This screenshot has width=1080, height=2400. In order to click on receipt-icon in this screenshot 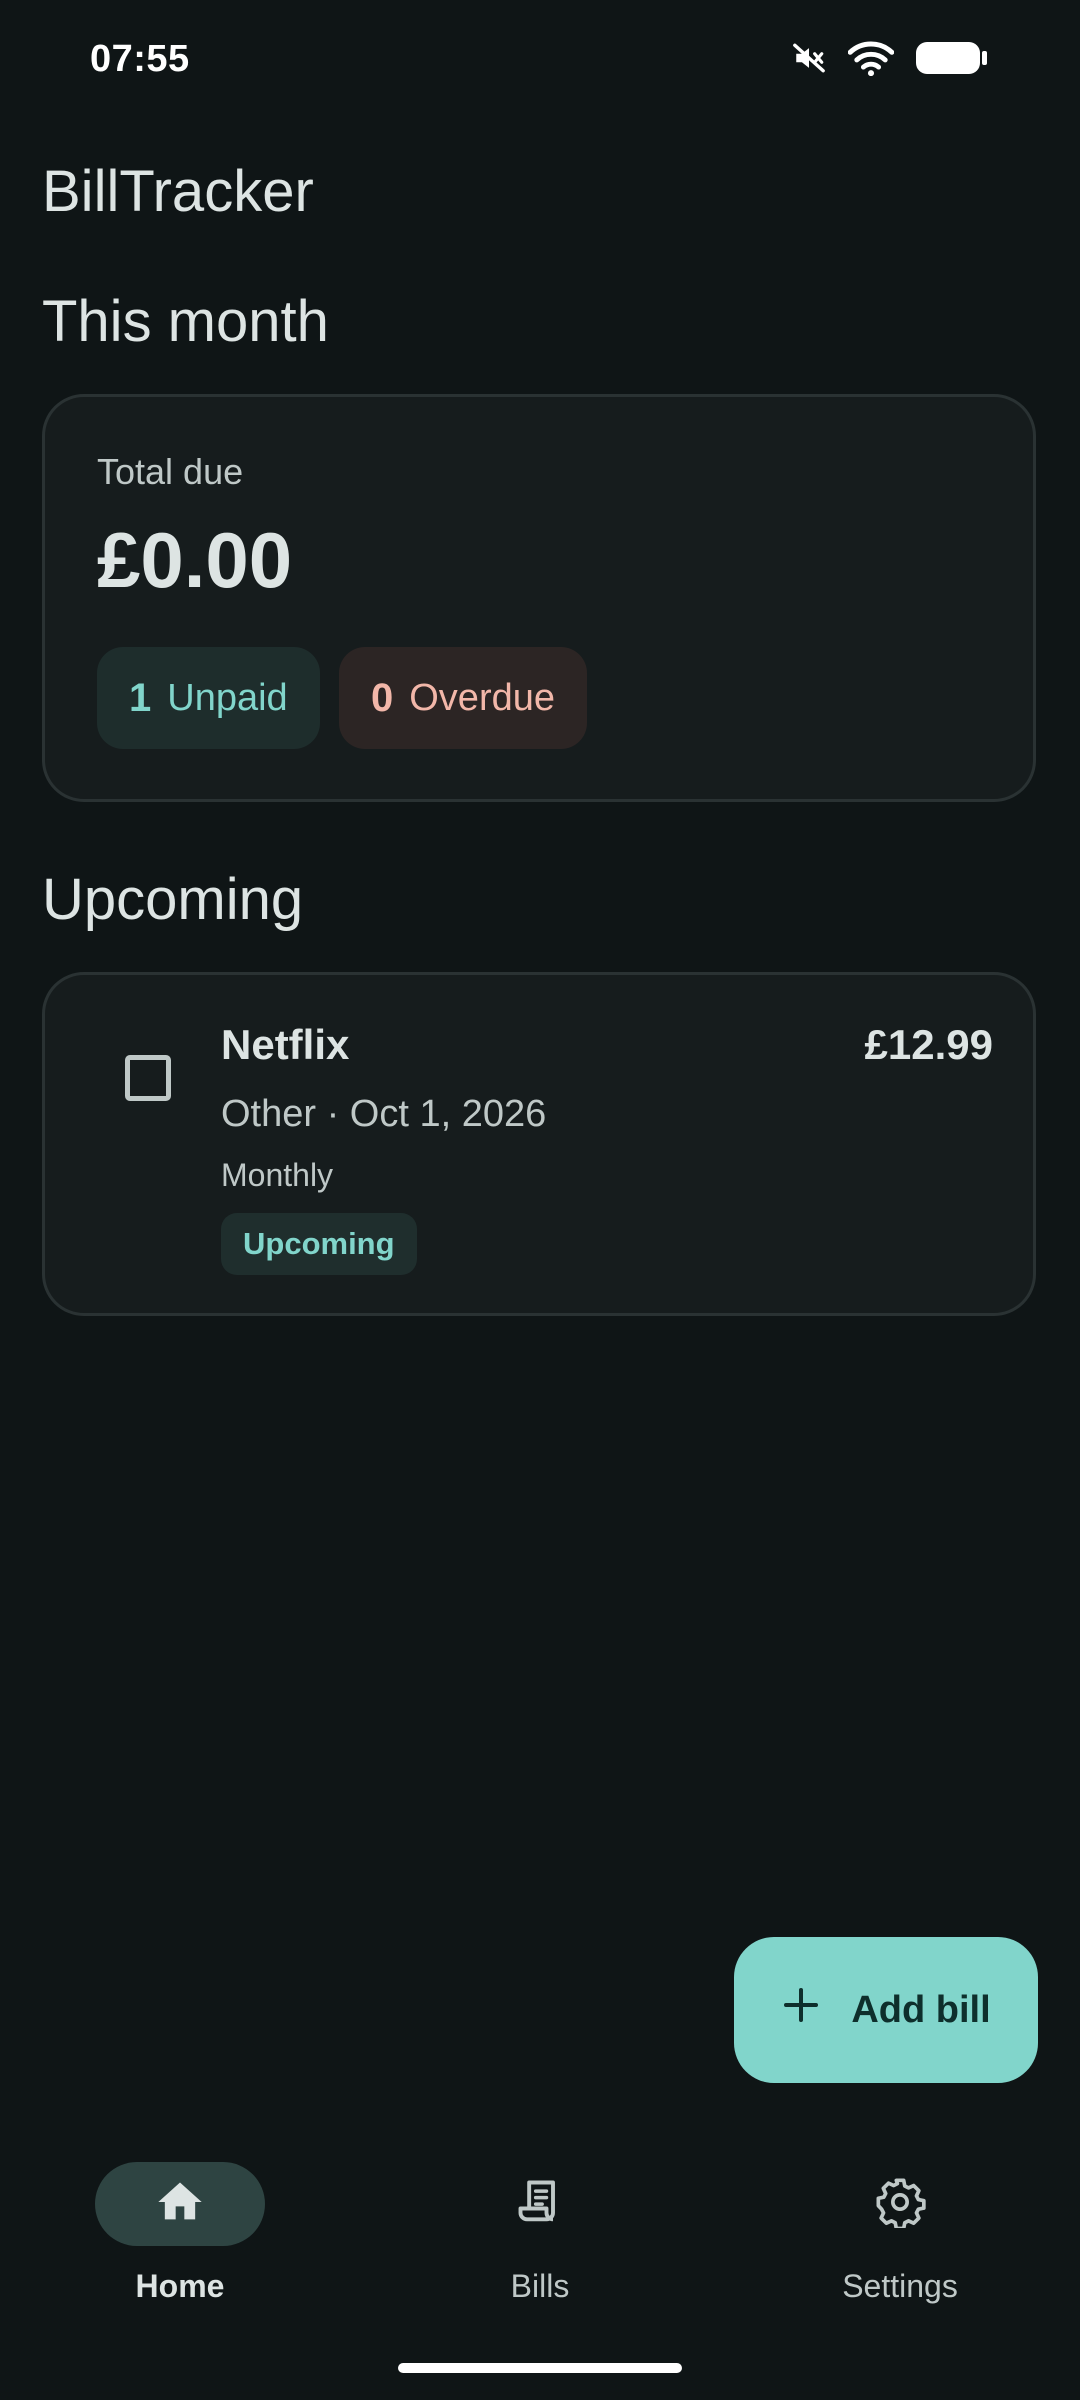, I will do `click(540, 2204)`.